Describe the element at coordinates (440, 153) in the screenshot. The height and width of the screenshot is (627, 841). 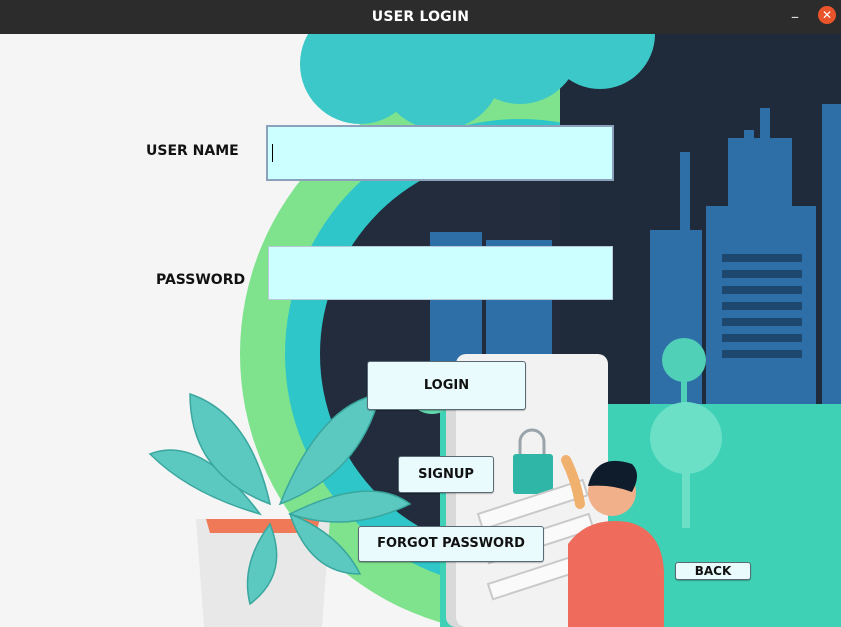
I see `username-field` at that location.